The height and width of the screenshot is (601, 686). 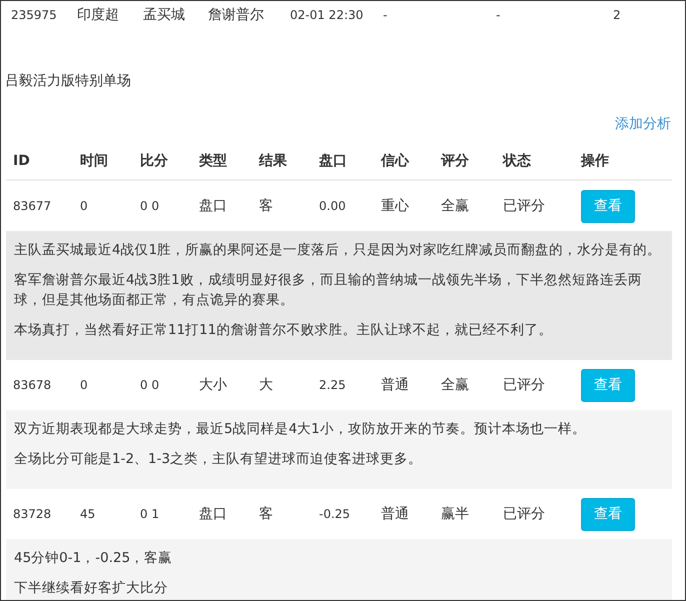 I want to click on table-cell-text: 大, so click(x=266, y=385).